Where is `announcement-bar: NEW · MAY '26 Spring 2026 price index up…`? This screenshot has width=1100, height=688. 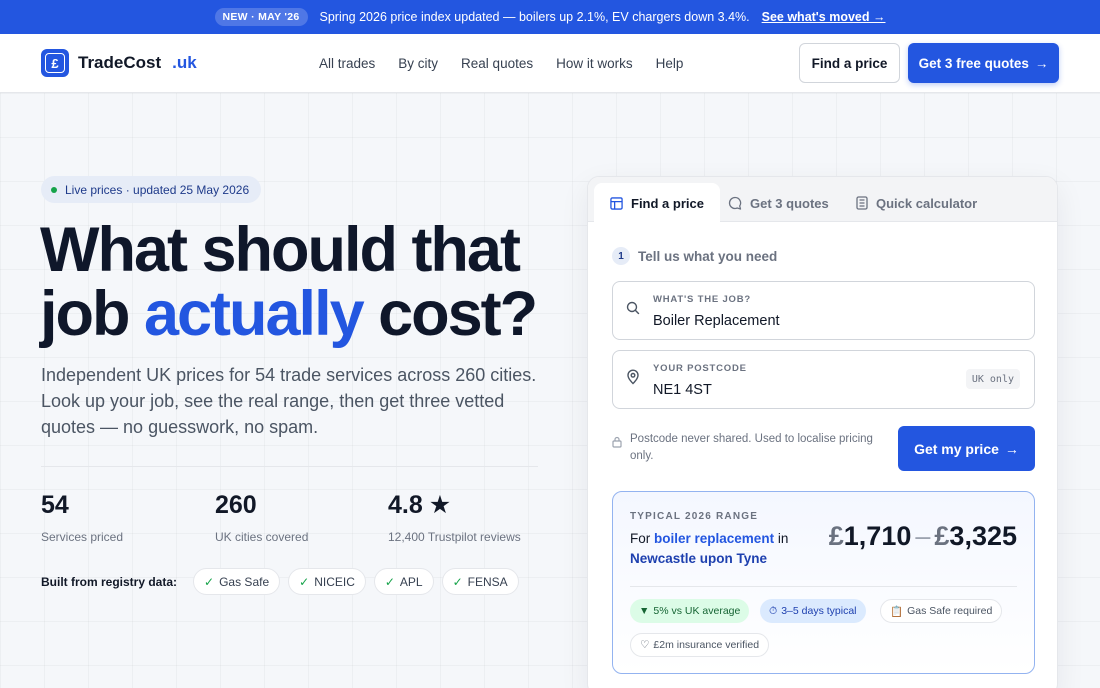
announcement-bar: NEW · MAY '26 Spring 2026 price index up… is located at coordinates (550, 17).